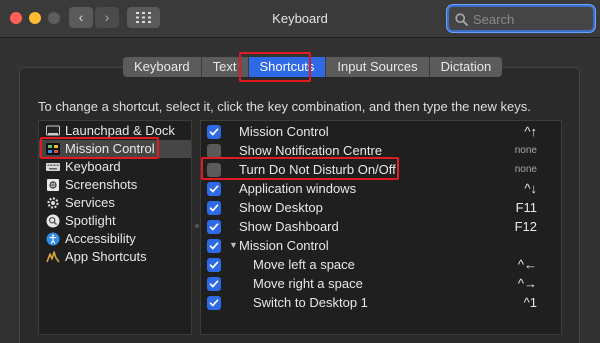 This screenshot has width=600, height=343. What do you see at coordinates (381, 188) in the screenshot?
I see `shortcut-row-application-windows: Application windows ^↓` at bounding box center [381, 188].